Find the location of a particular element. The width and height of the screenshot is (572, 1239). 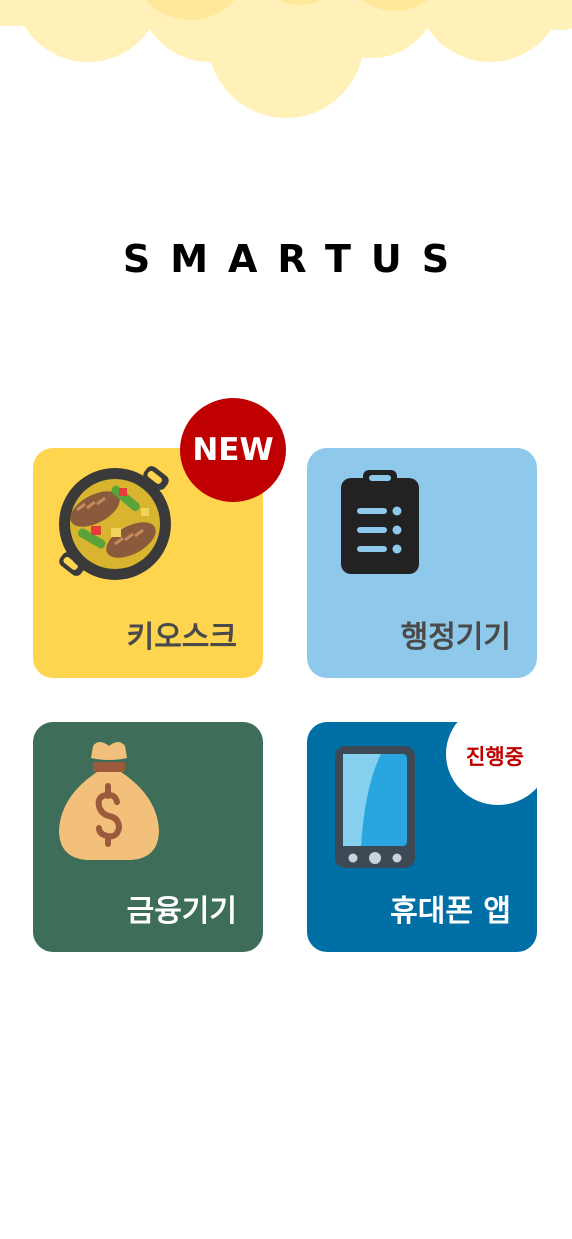

tile-label-kiosk: 키오스크 is located at coordinates (181, 637).